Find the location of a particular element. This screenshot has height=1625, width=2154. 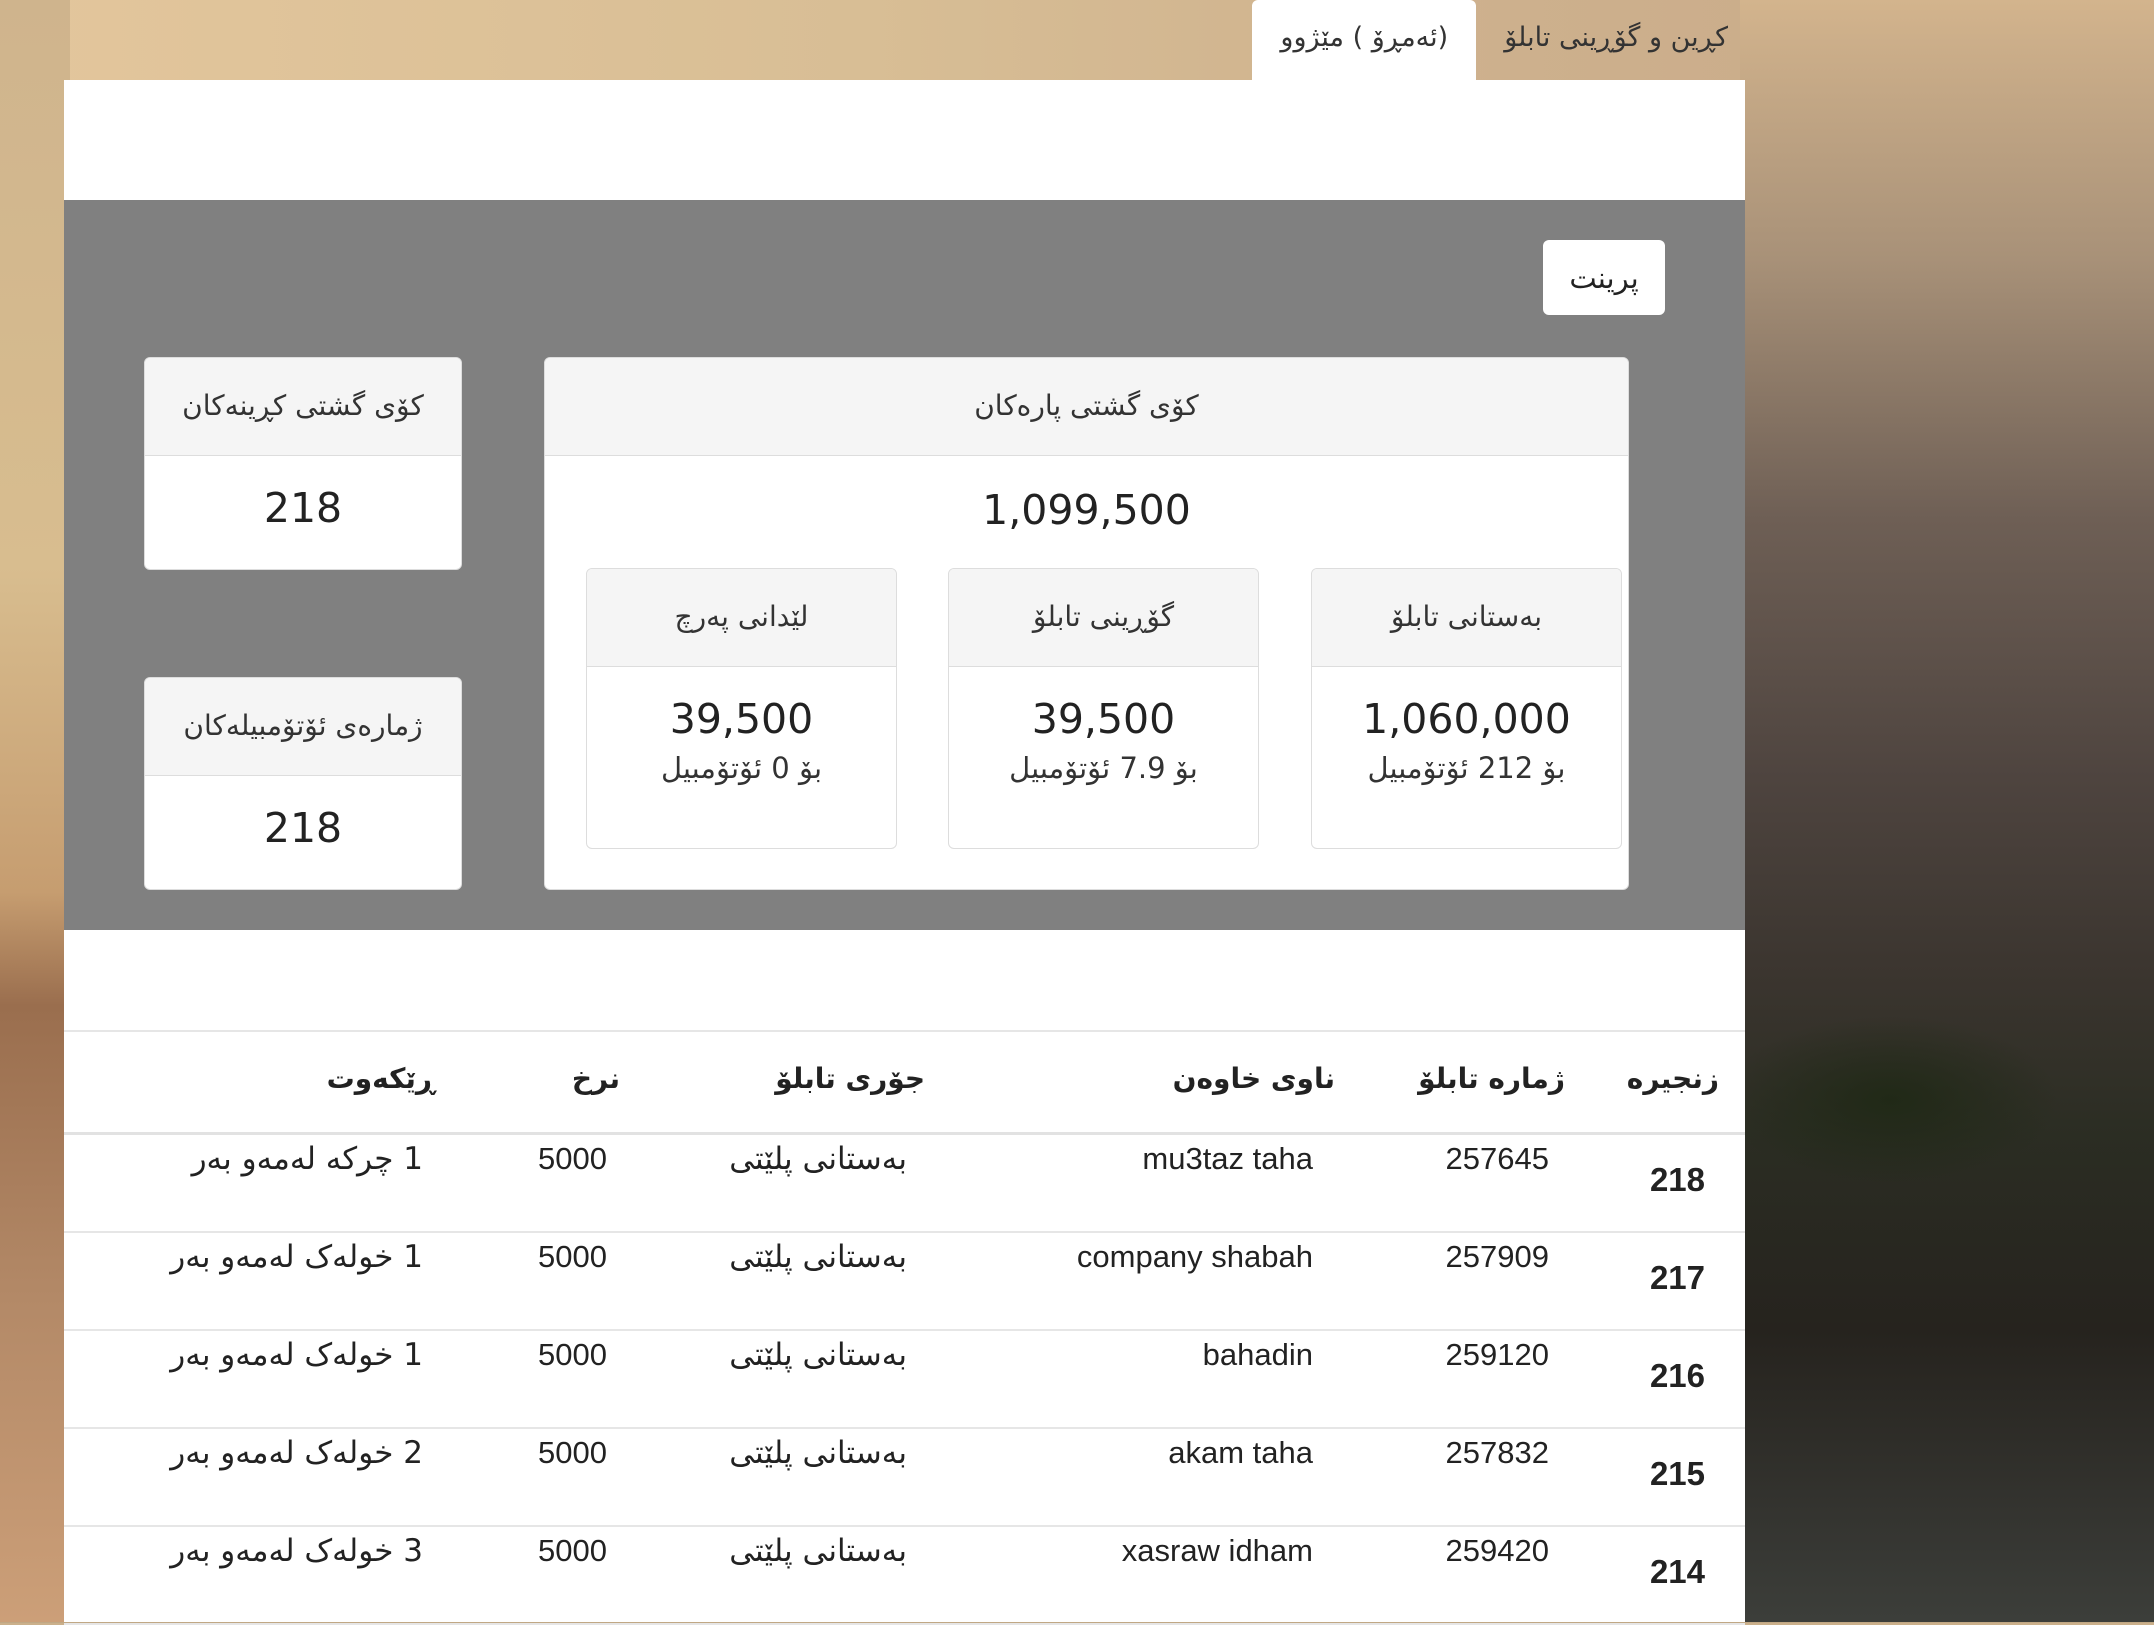

header-price: نرخ is located at coordinates (595, 1078).